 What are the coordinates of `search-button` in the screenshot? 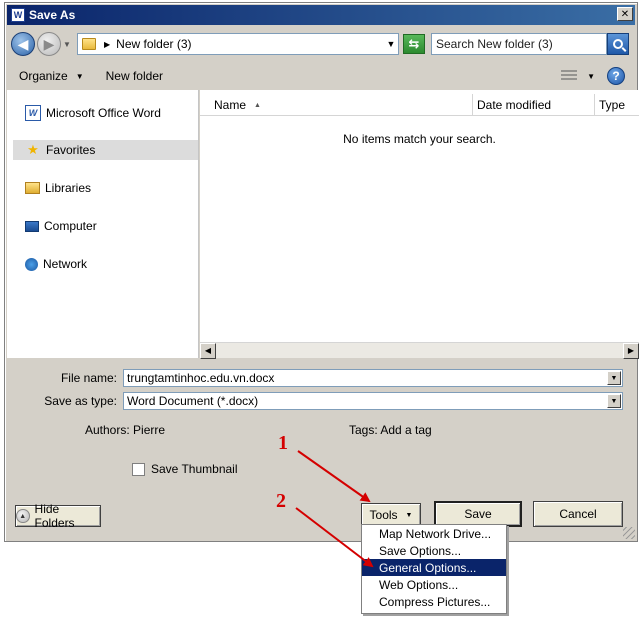 It's located at (618, 44).